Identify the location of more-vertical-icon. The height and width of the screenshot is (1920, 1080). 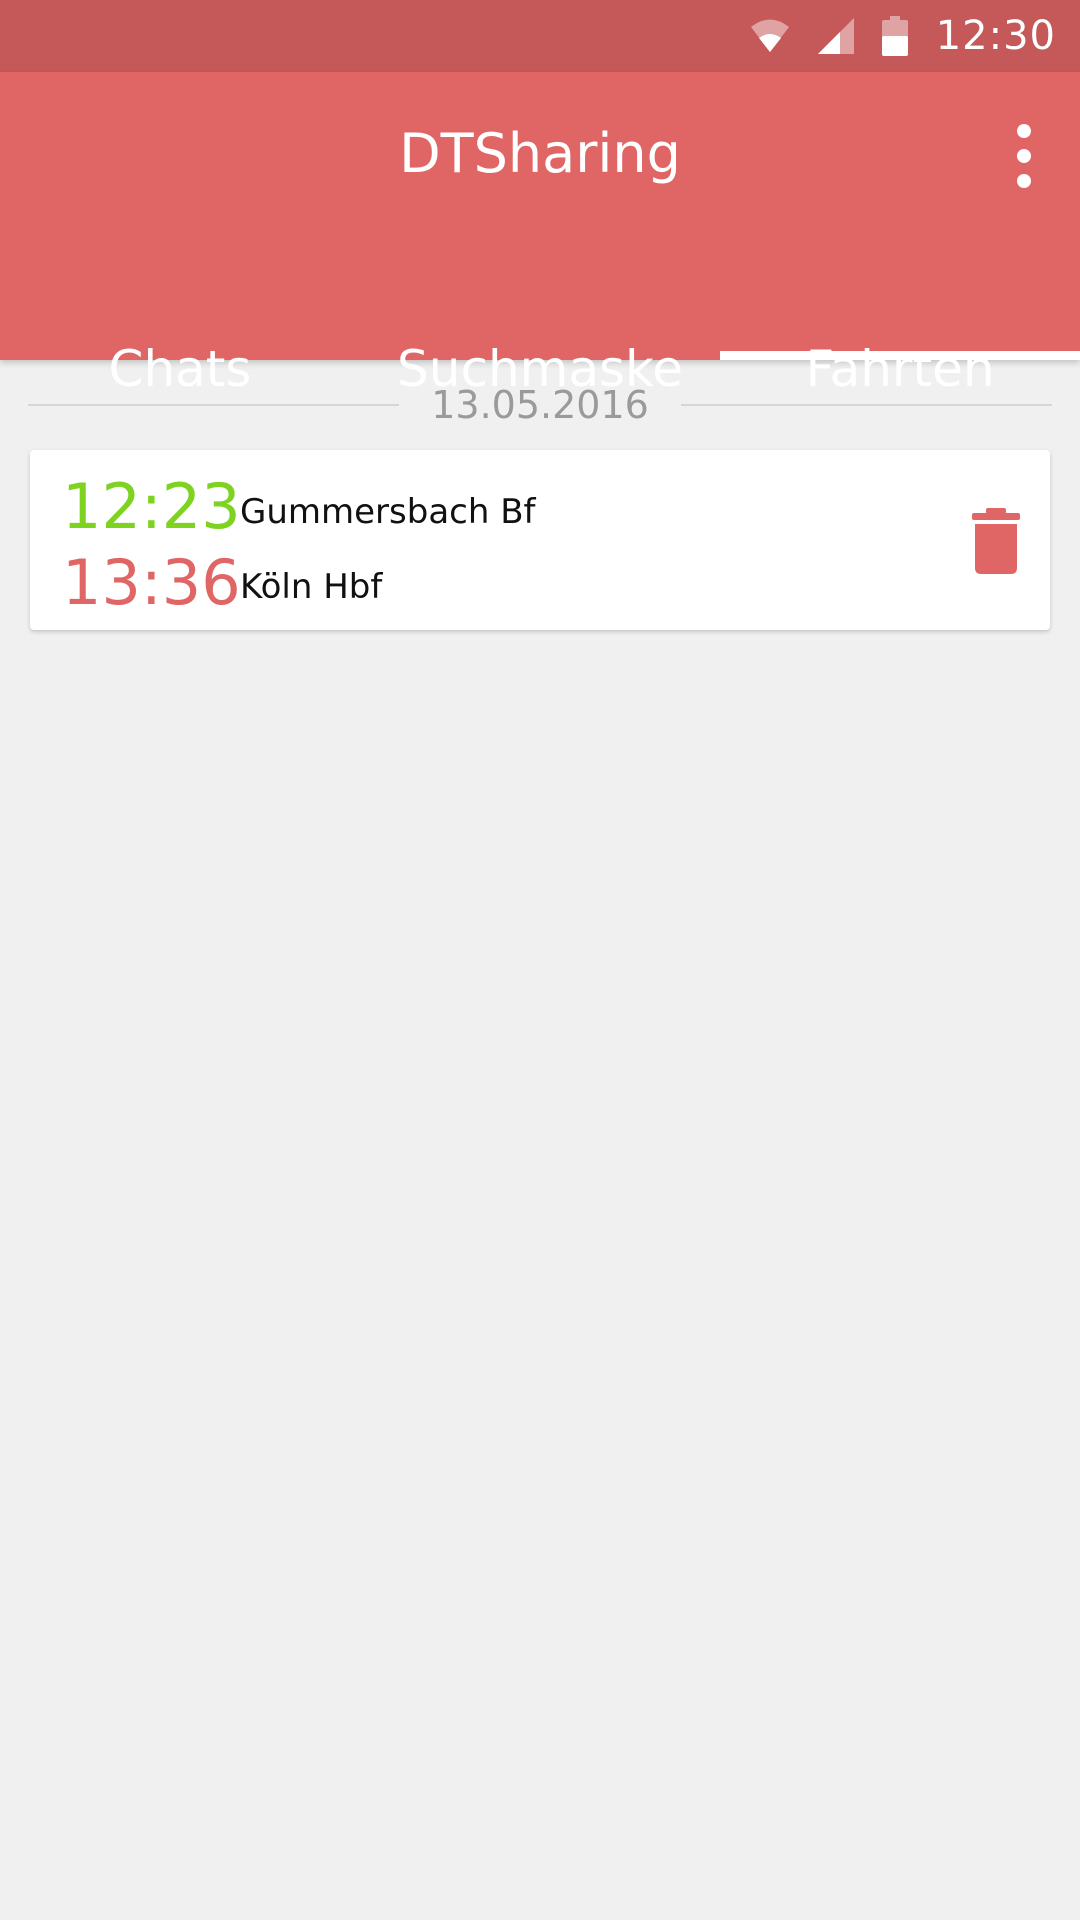
(1024, 131).